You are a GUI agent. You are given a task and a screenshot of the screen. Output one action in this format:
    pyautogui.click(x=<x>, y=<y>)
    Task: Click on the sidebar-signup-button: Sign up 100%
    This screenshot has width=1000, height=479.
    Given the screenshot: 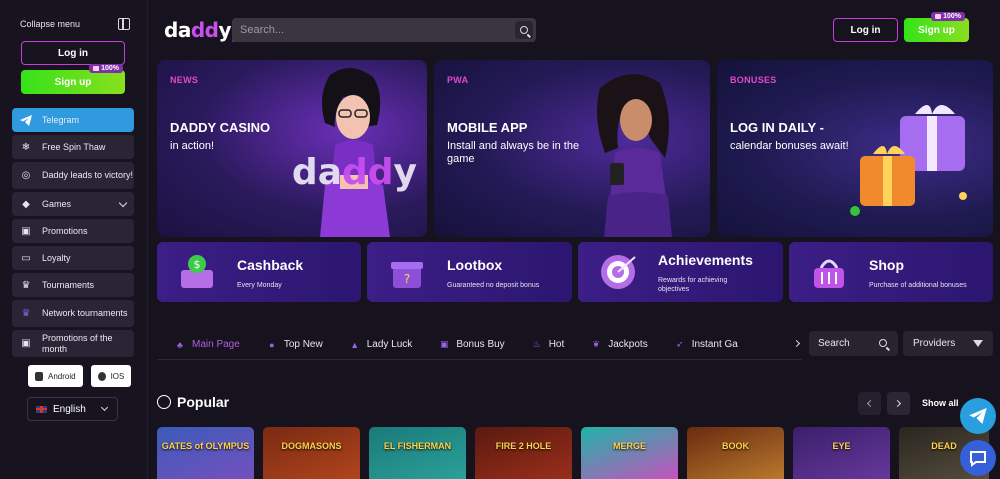 What is the action you would take?
    pyautogui.click(x=73, y=79)
    